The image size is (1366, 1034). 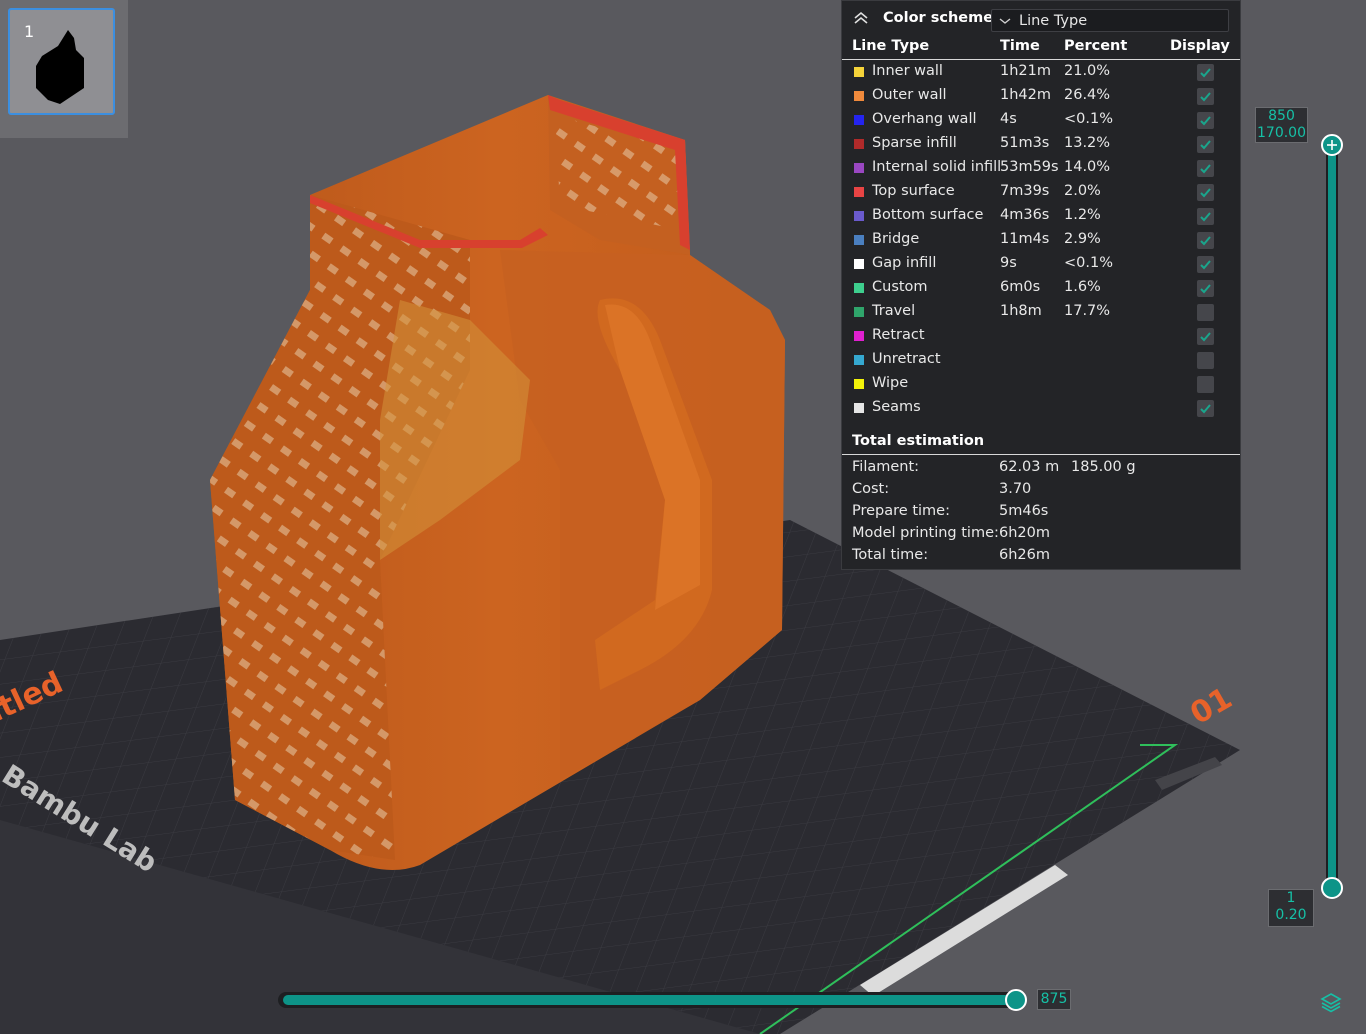 What do you see at coordinates (1041, 360) in the screenshot?
I see `line-type-row: Unretract` at bounding box center [1041, 360].